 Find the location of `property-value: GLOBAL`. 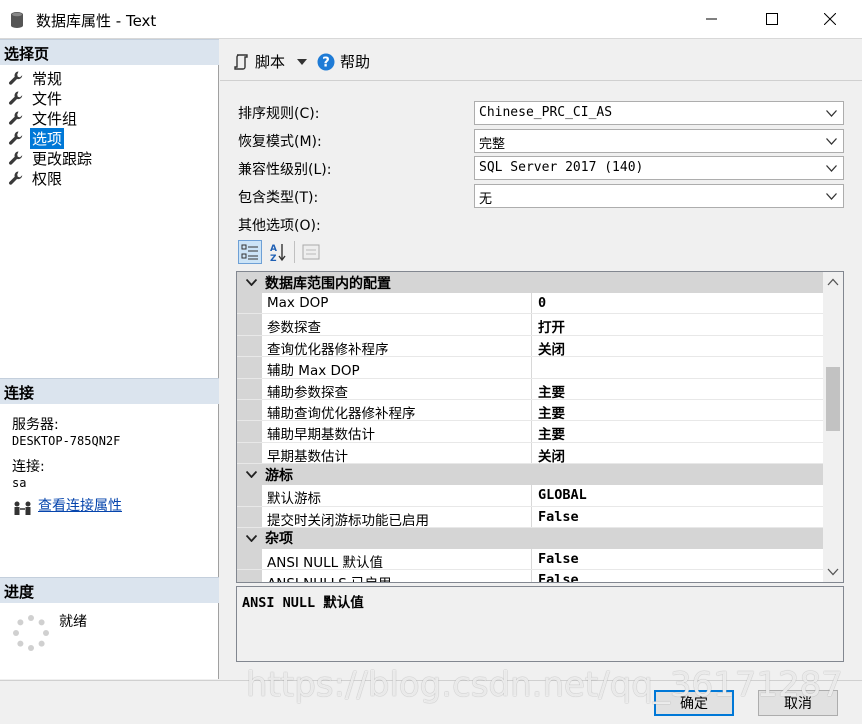

property-value: GLOBAL is located at coordinates (677, 495).